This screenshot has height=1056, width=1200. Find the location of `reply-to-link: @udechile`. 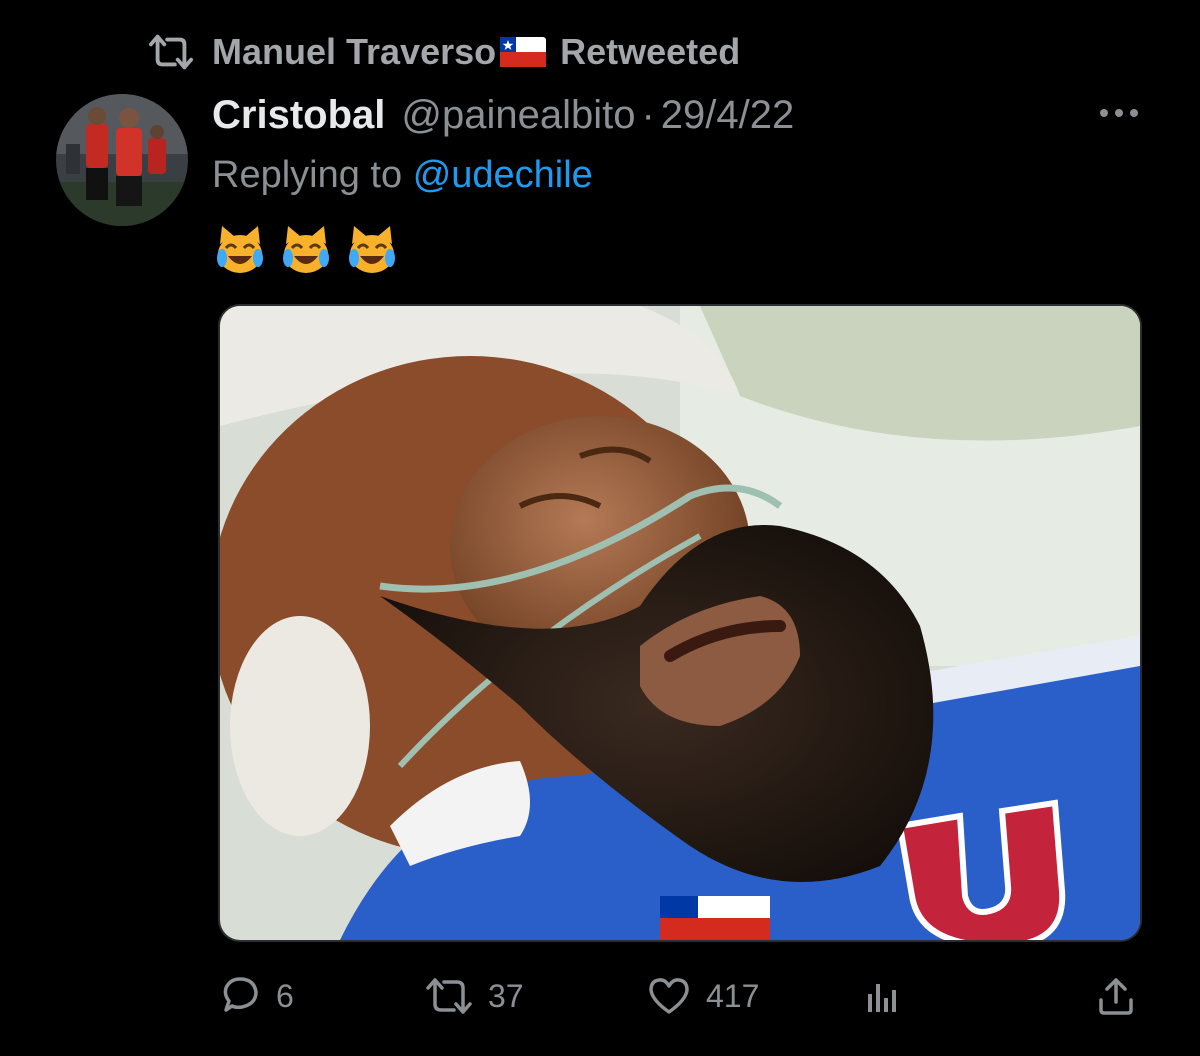

reply-to-link: @udechile is located at coordinates (503, 175).